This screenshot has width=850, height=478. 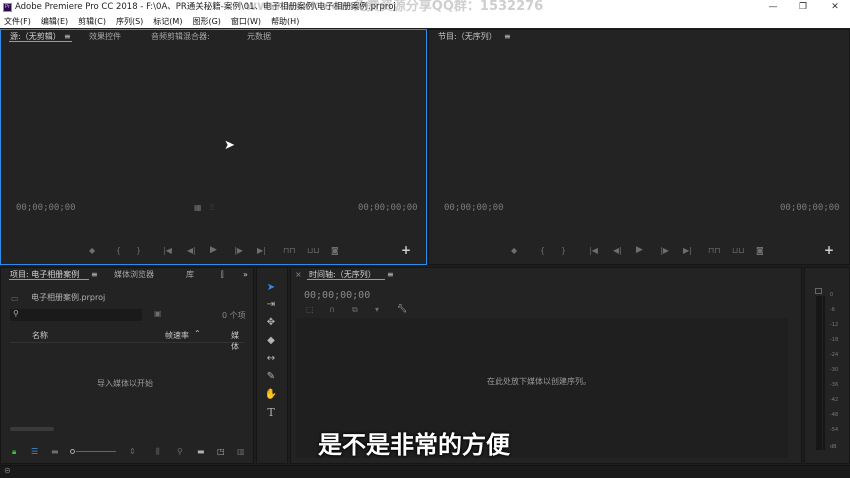 I want to click on settings-wrench-icon: 🔧︎, so click(x=402, y=308).